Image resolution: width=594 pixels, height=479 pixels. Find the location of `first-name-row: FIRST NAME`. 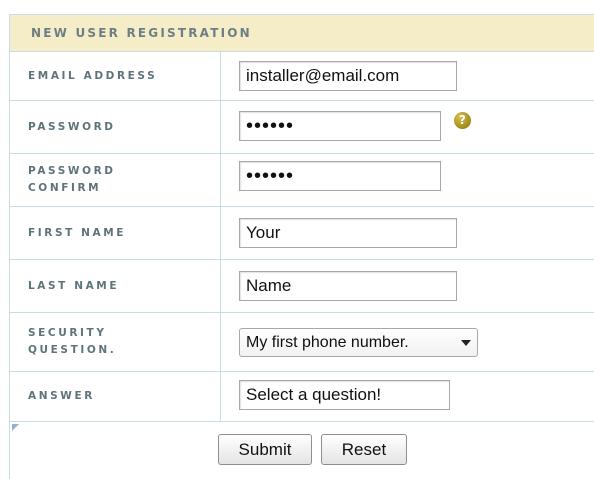

first-name-row: FIRST NAME is located at coordinates (302, 233).